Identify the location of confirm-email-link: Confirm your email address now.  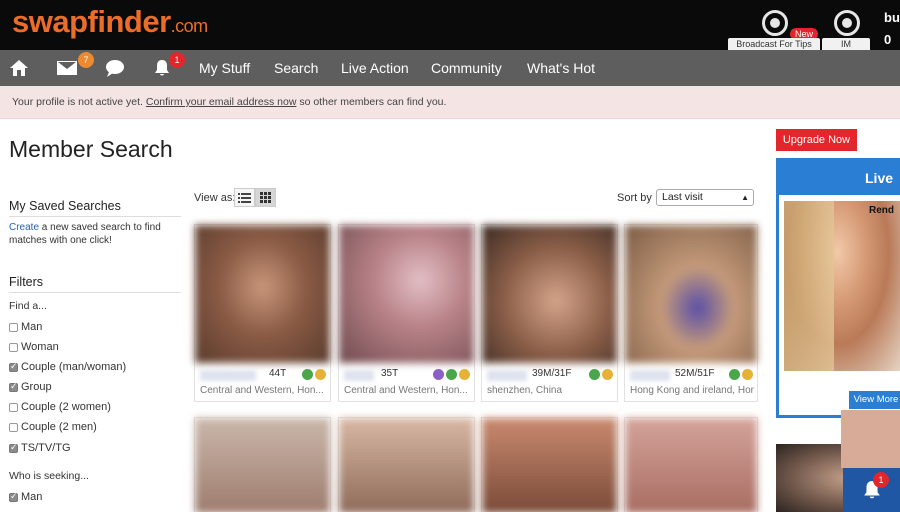
(221, 102).